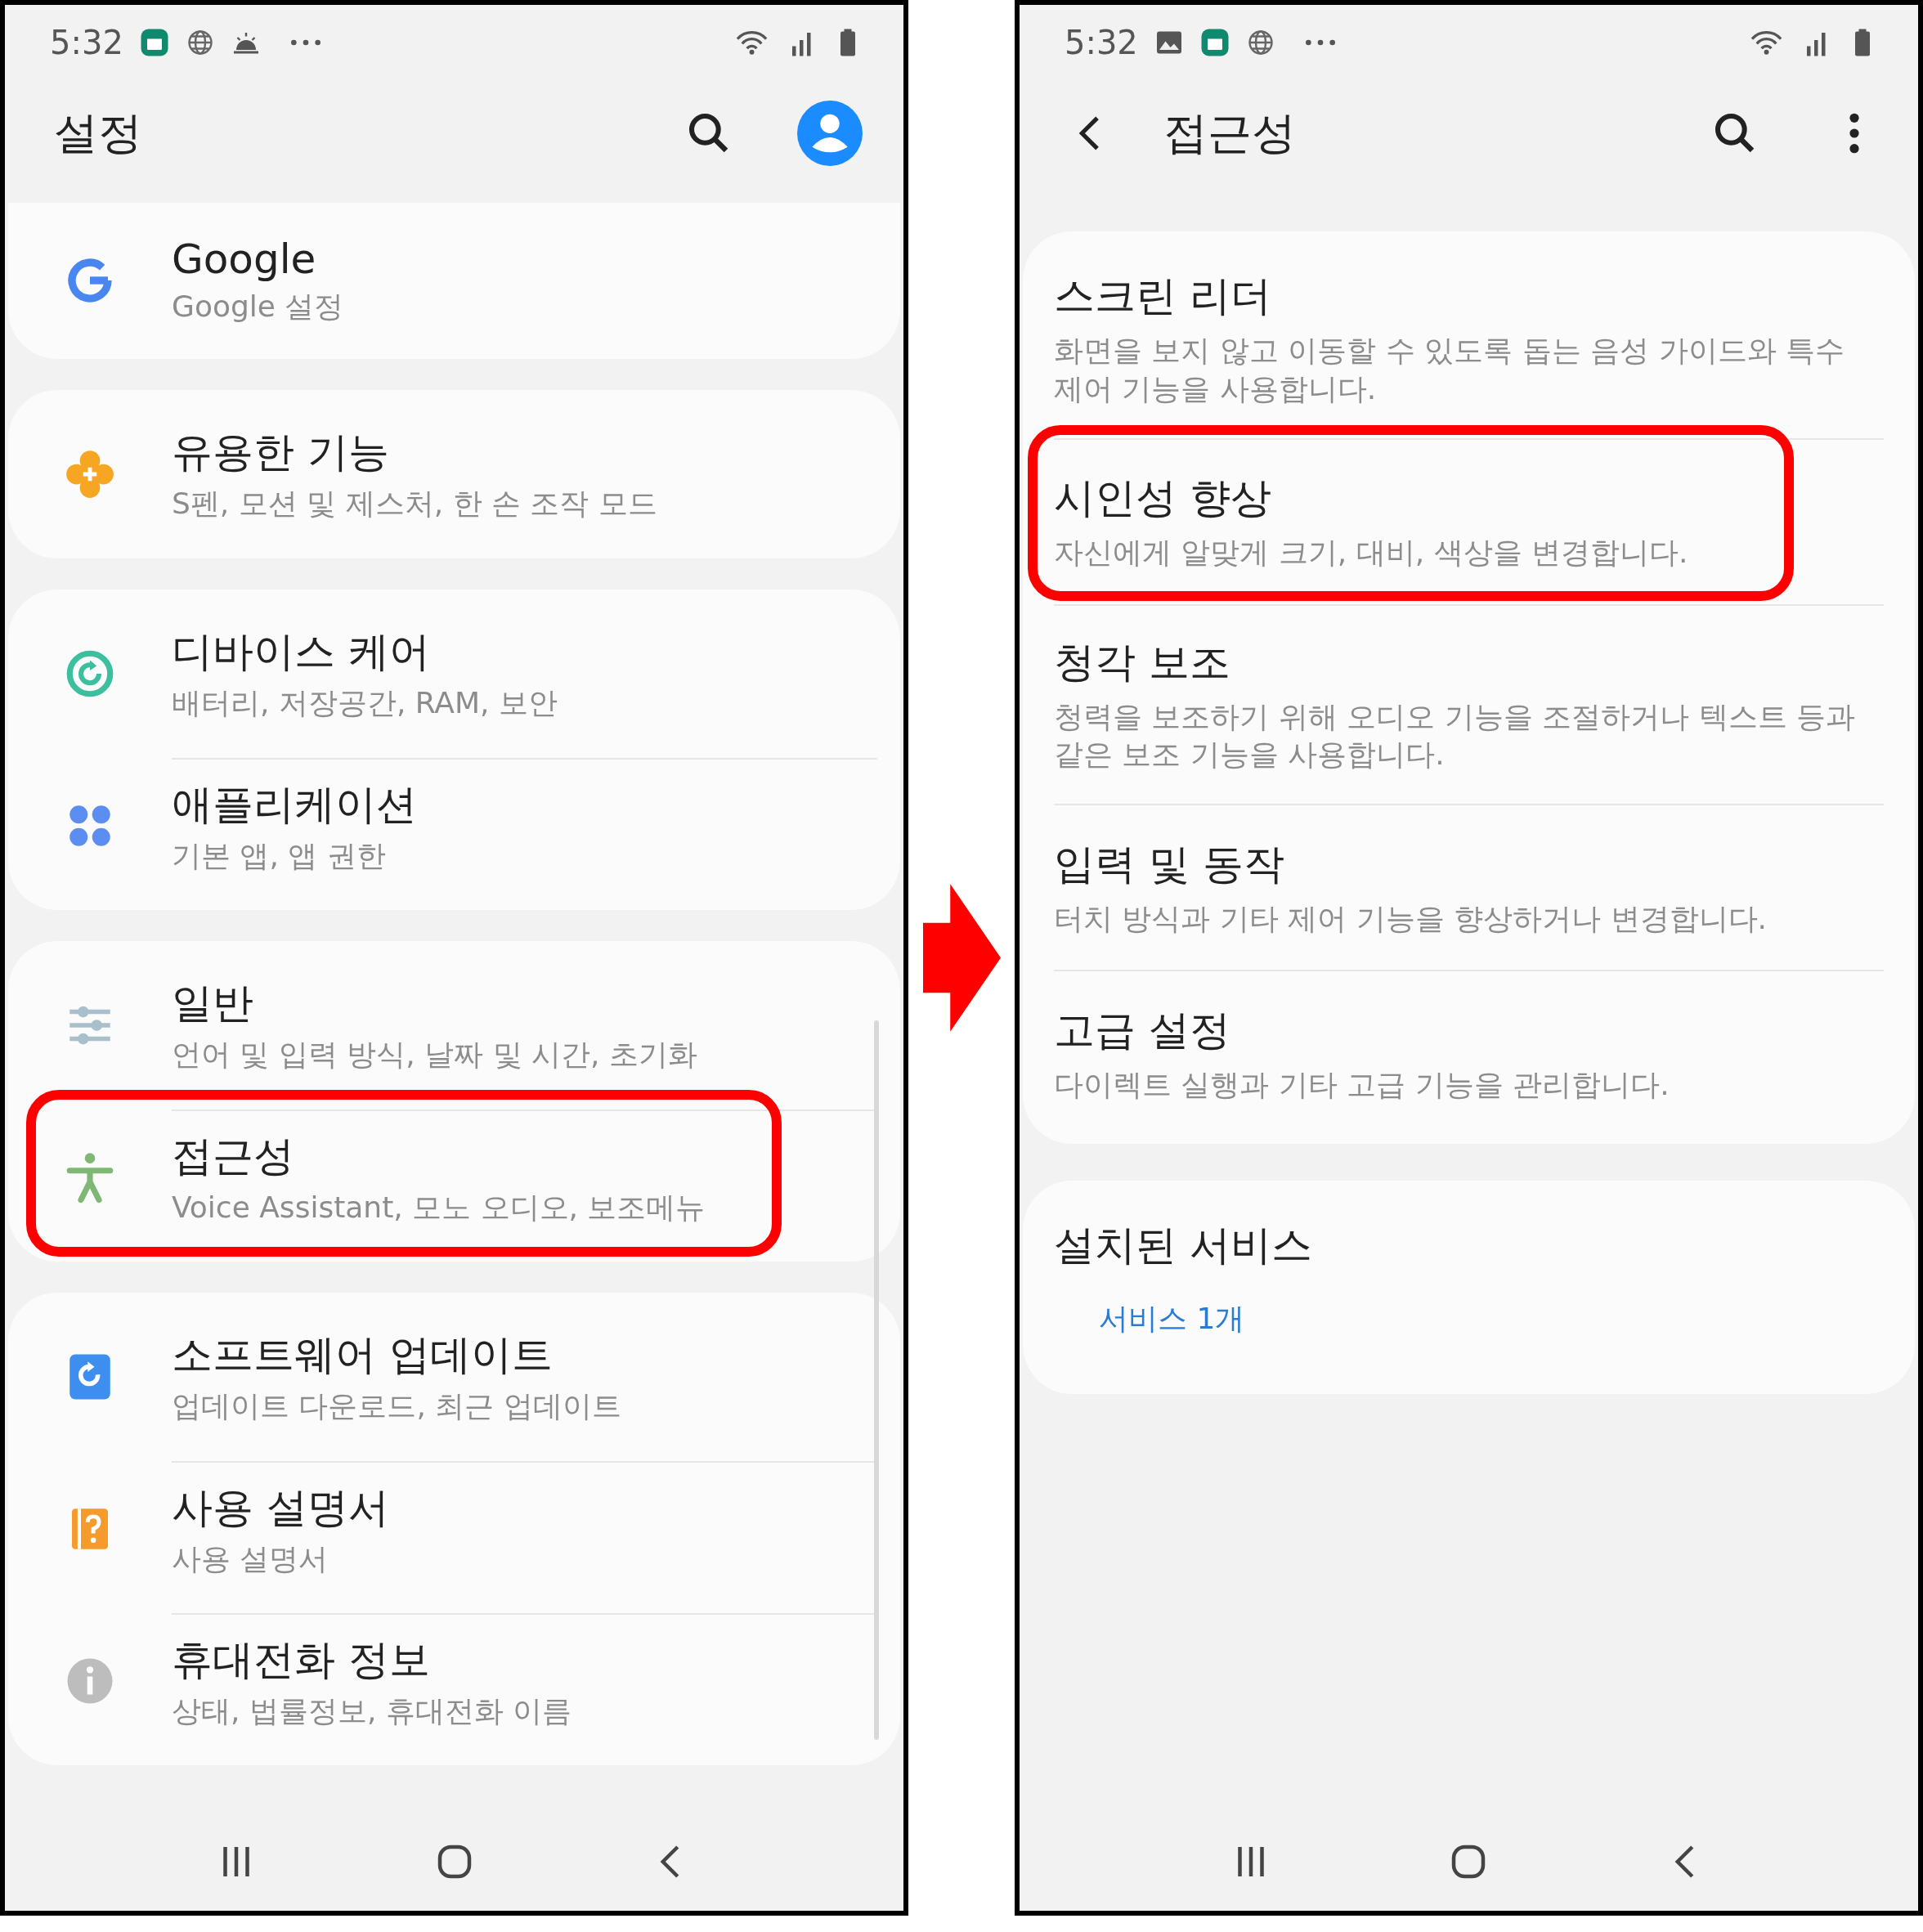 This screenshot has height=1932, width=1923. Describe the element at coordinates (365, 702) in the screenshot. I see `item-description: 배터리, 저장공간, RAM, 보안` at that location.